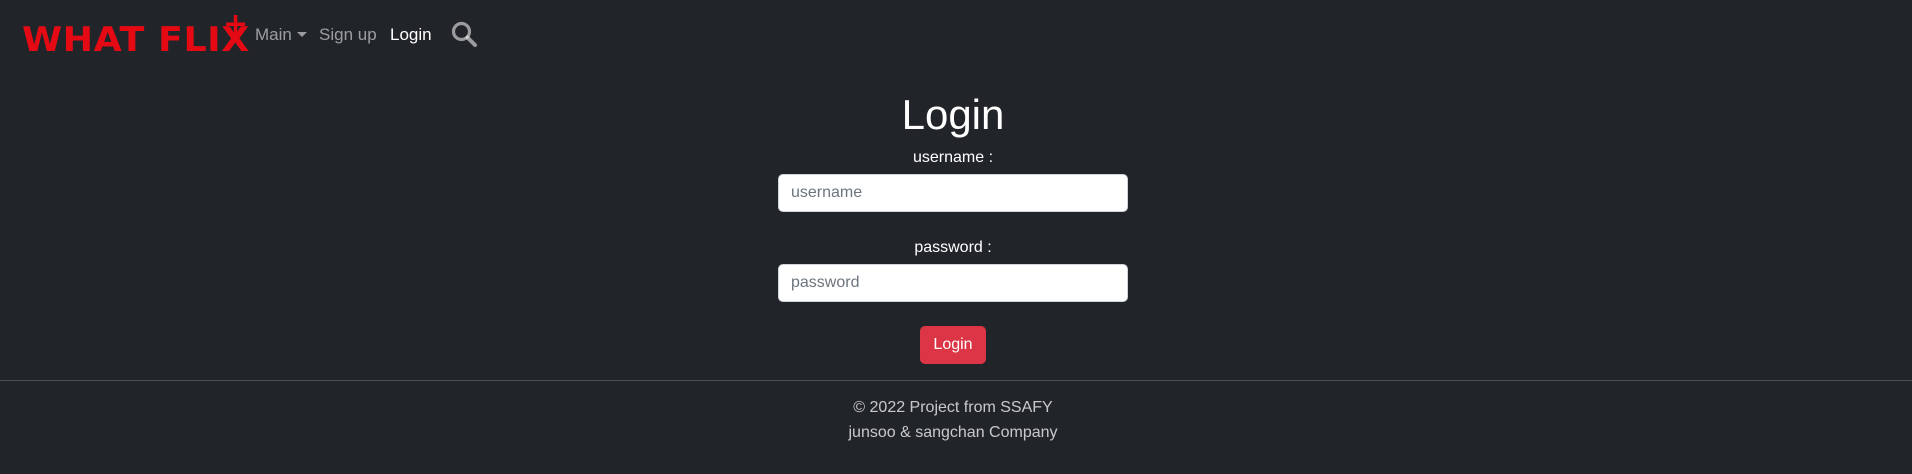 The image size is (1912, 474). What do you see at coordinates (956, 35) in the screenshot?
I see `top-navbar: WHAT FLIX + Main Sign up Login` at bounding box center [956, 35].